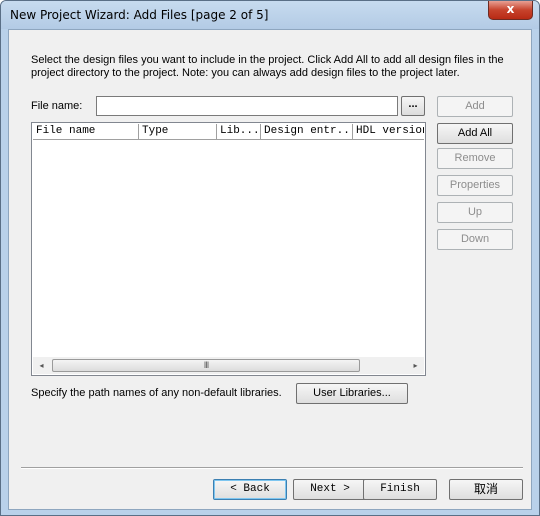 This screenshot has width=540, height=516. I want to click on add-button: Add, so click(475, 106).